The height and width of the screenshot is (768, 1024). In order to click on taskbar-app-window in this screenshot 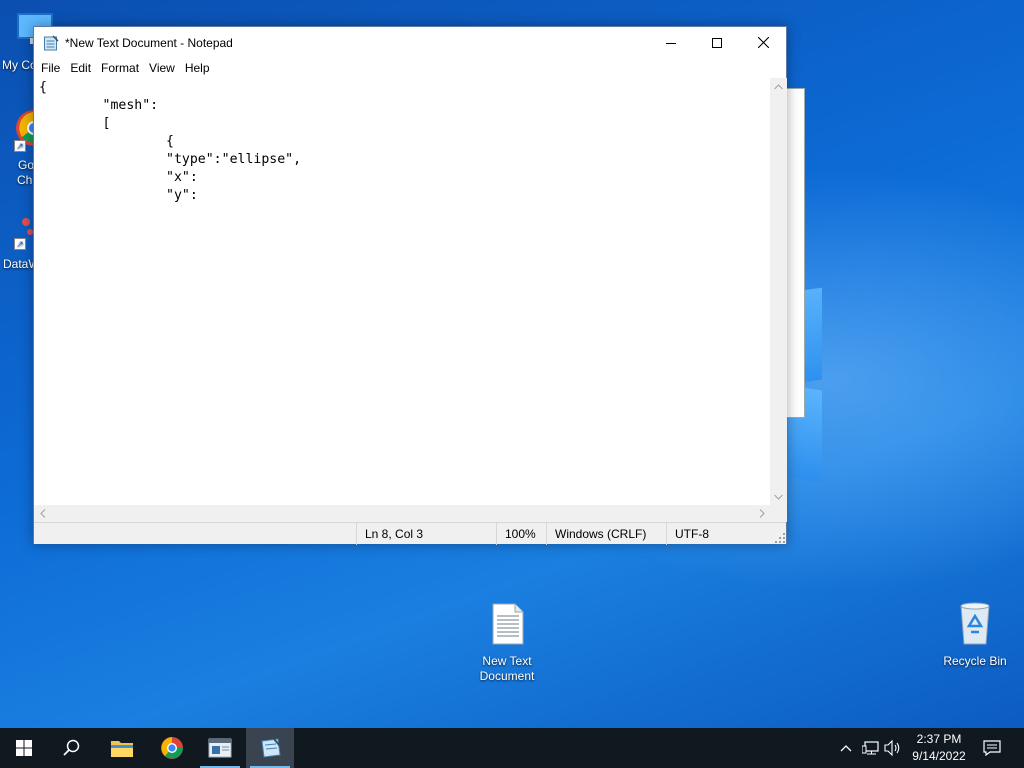, I will do `click(220, 748)`.